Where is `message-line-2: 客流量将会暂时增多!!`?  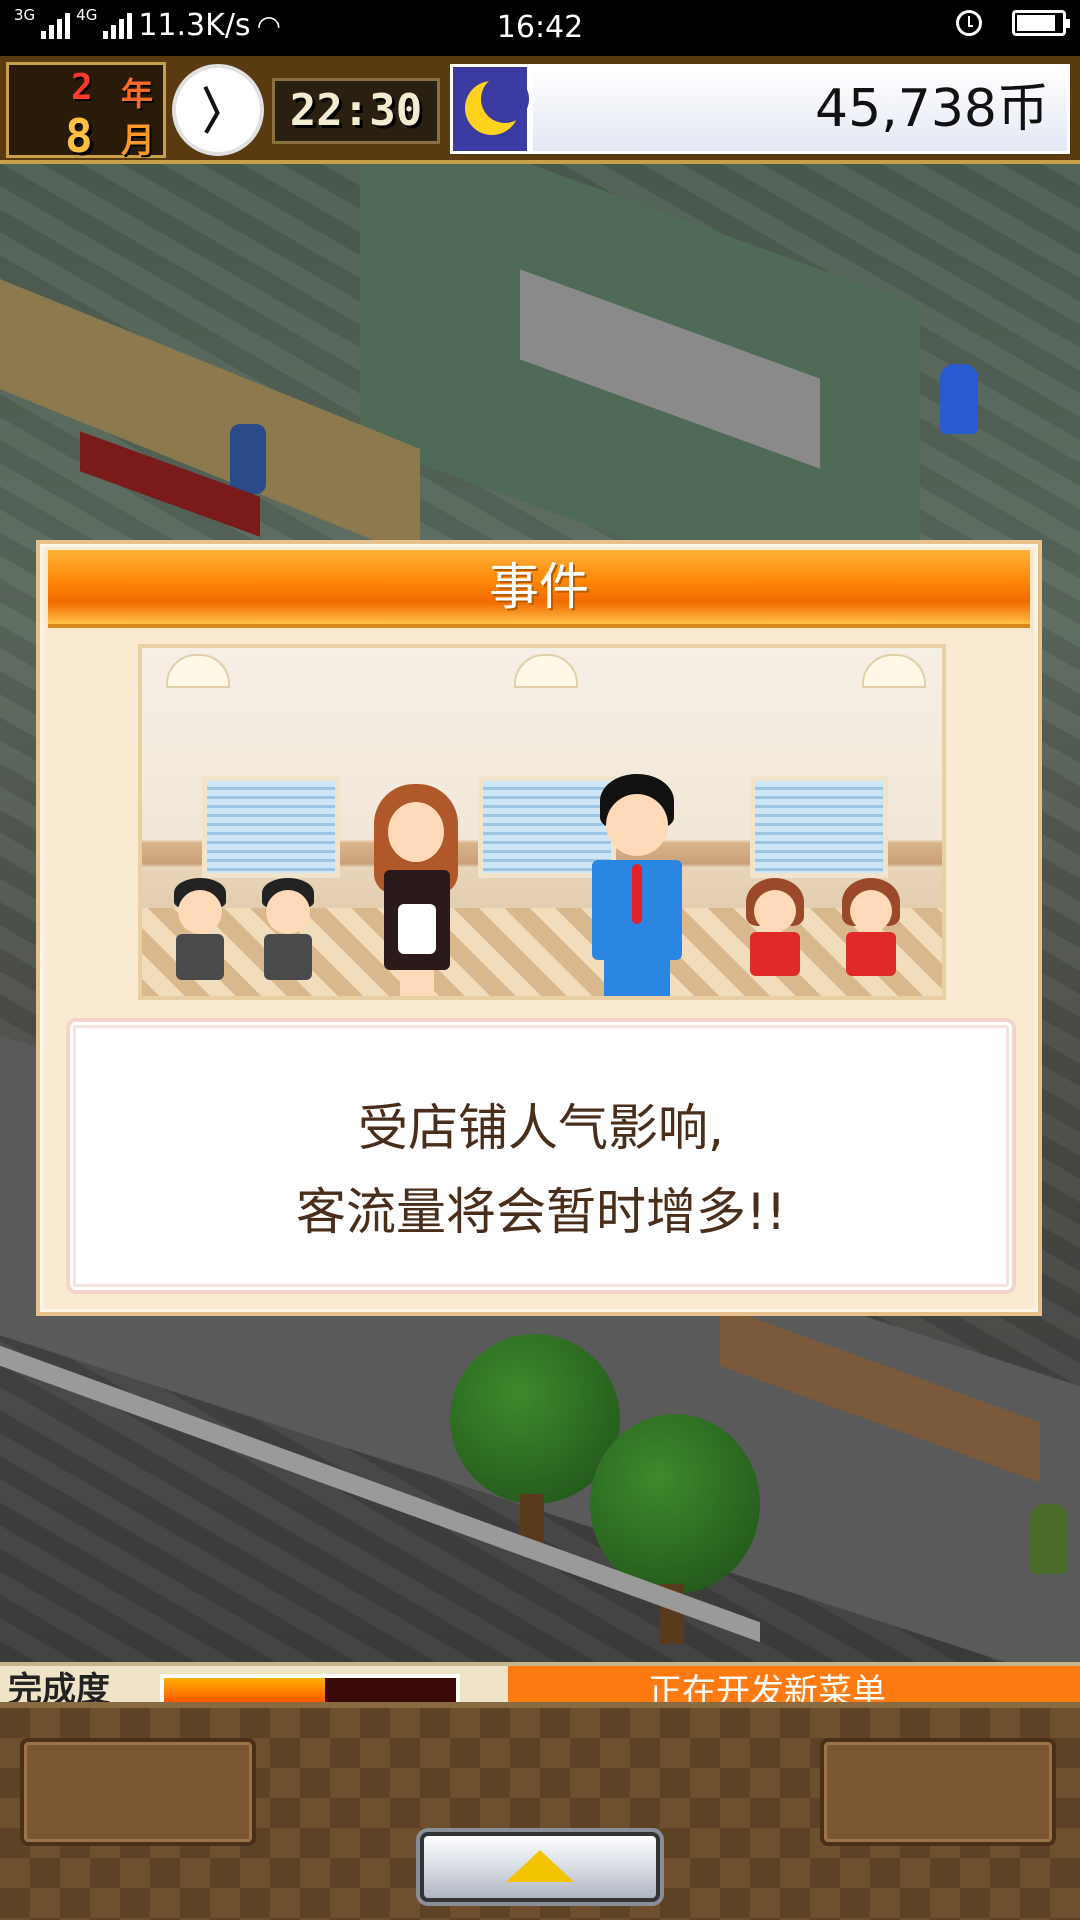
message-line-2: 客流量将会暂时增多!! is located at coordinates (541, 1212).